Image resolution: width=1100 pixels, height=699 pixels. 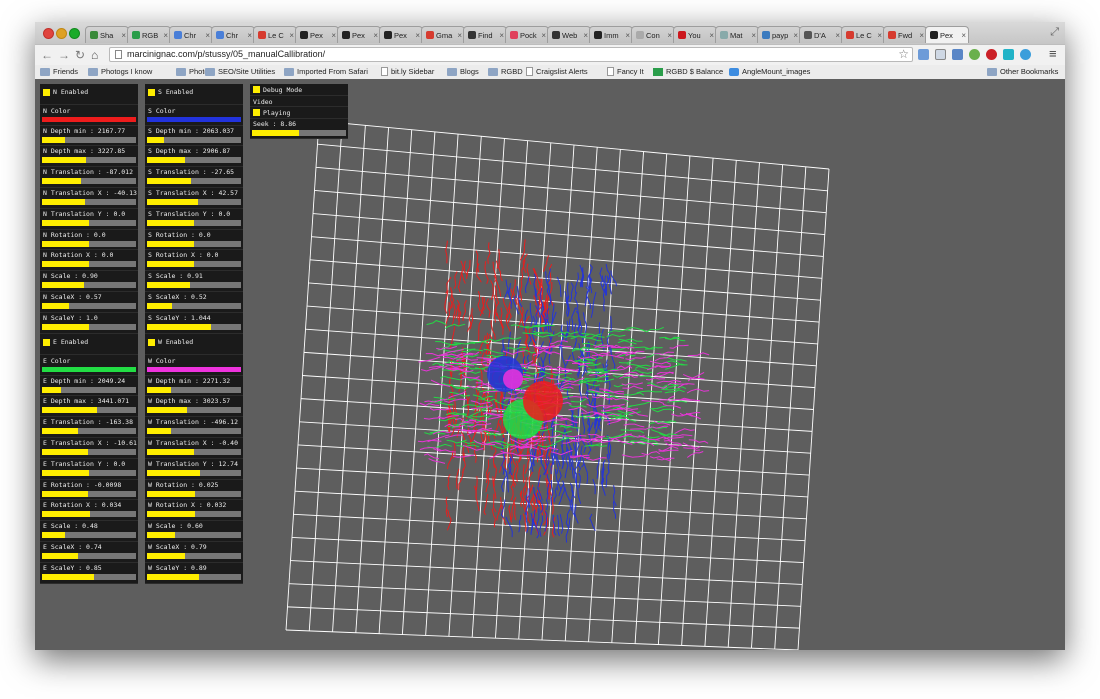 I want to click on browser-tab: Mat ×, so click(x=737, y=34).